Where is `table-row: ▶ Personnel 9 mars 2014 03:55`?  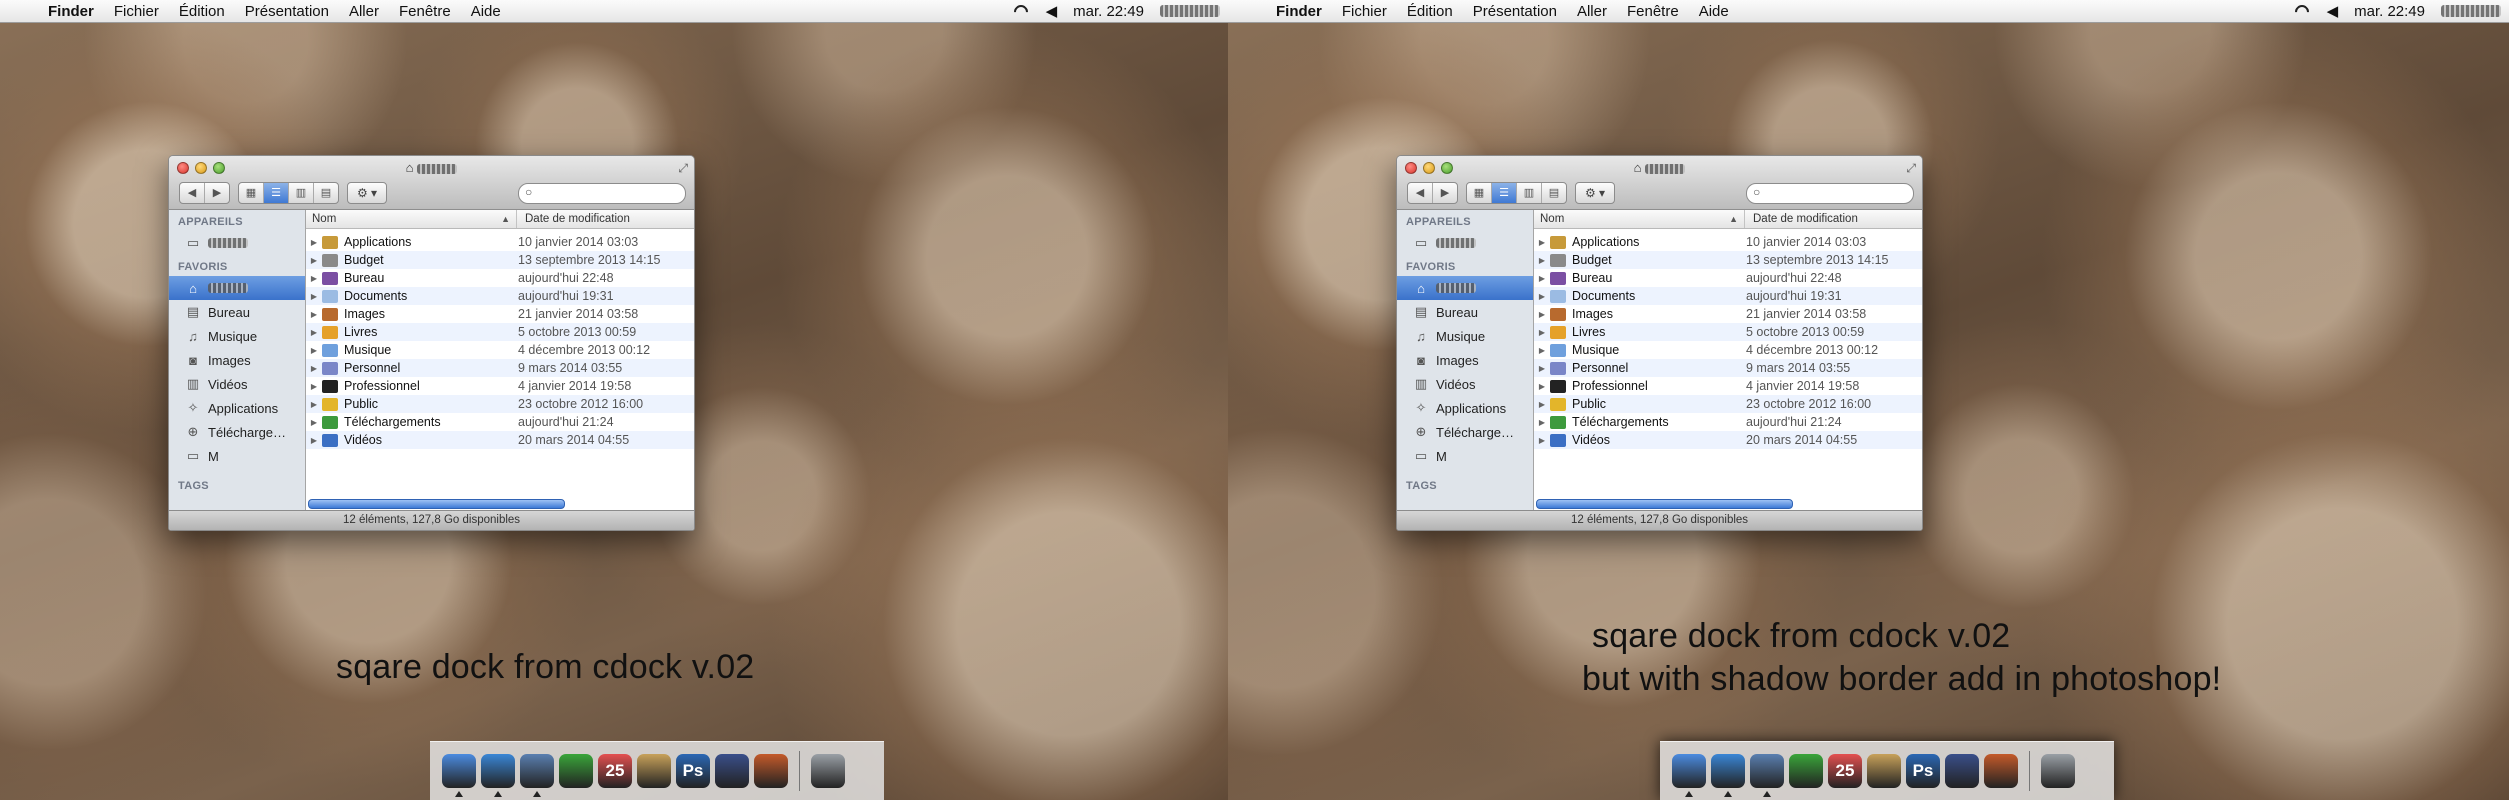
table-row: ▶ Personnel 9 mars 2014 03:55 is located at coordinates (1728, 368).